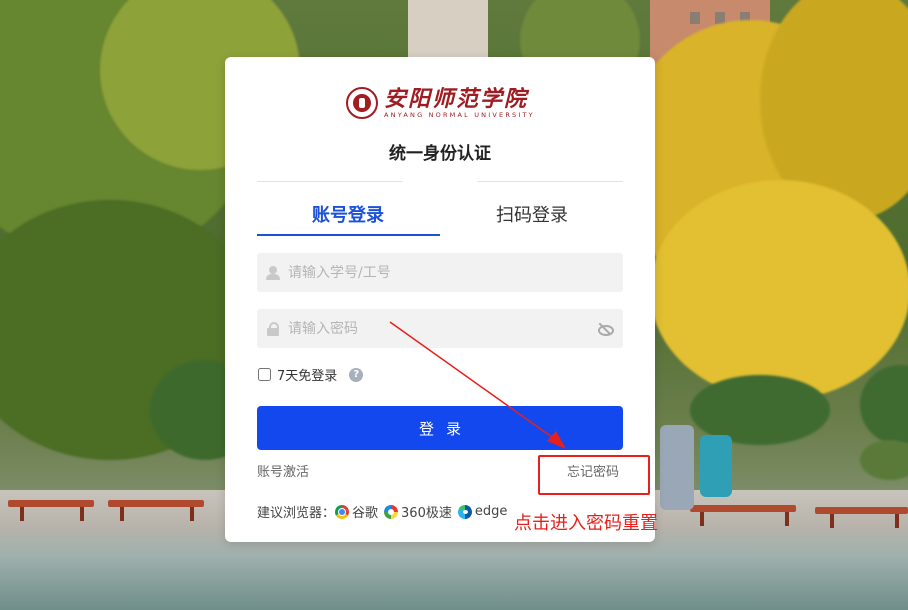  I want to click on logo-chinese-name: 安阳师范学院, so click(456, 98).